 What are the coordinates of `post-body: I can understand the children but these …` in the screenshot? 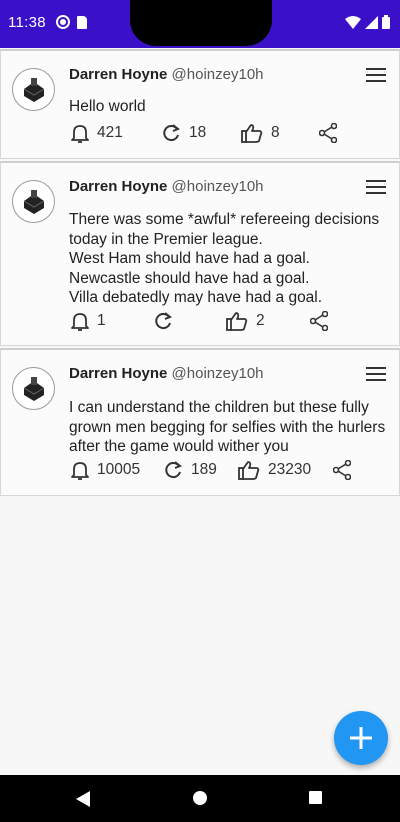 It's located at (227, 427).